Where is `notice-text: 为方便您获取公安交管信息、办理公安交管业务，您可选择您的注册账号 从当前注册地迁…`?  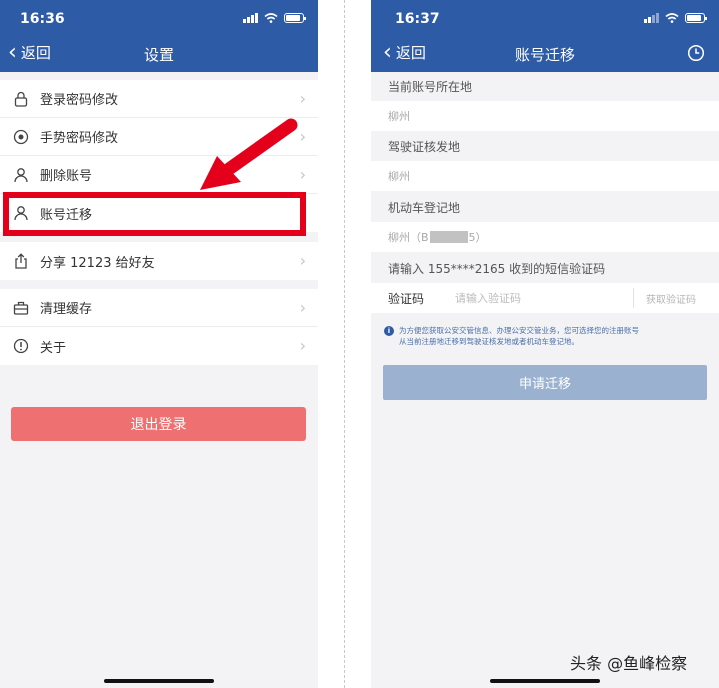
notice-text: 为方便您获取公安交管信息、办理公安交管业务，您可选择您的注册账号 从当前注册地迁… is located at coordinates (519, 336).